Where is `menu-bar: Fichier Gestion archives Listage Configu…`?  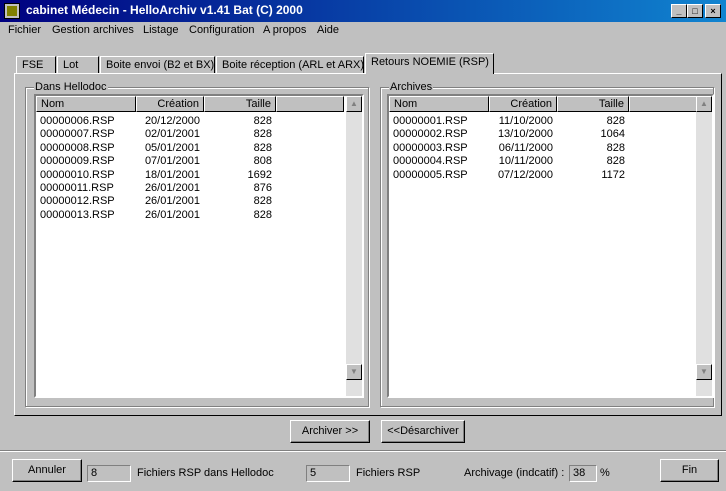
menu-bar: Fichier Gestion archives Listage Configu… is located at coordinates (363, 31).